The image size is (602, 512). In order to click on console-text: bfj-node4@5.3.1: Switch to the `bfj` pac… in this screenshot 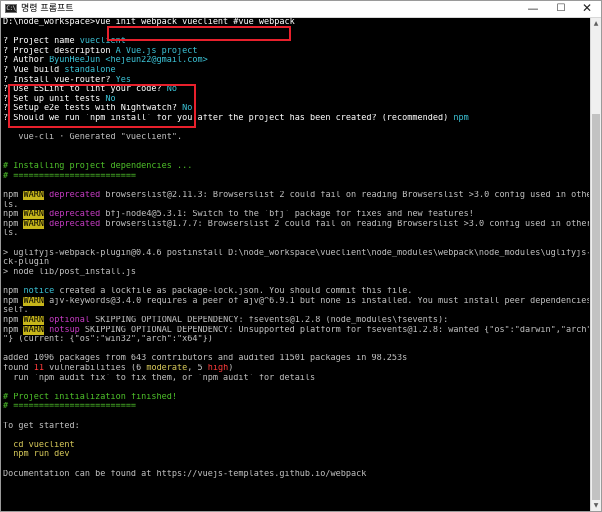, I will do `click(287, 215)`.